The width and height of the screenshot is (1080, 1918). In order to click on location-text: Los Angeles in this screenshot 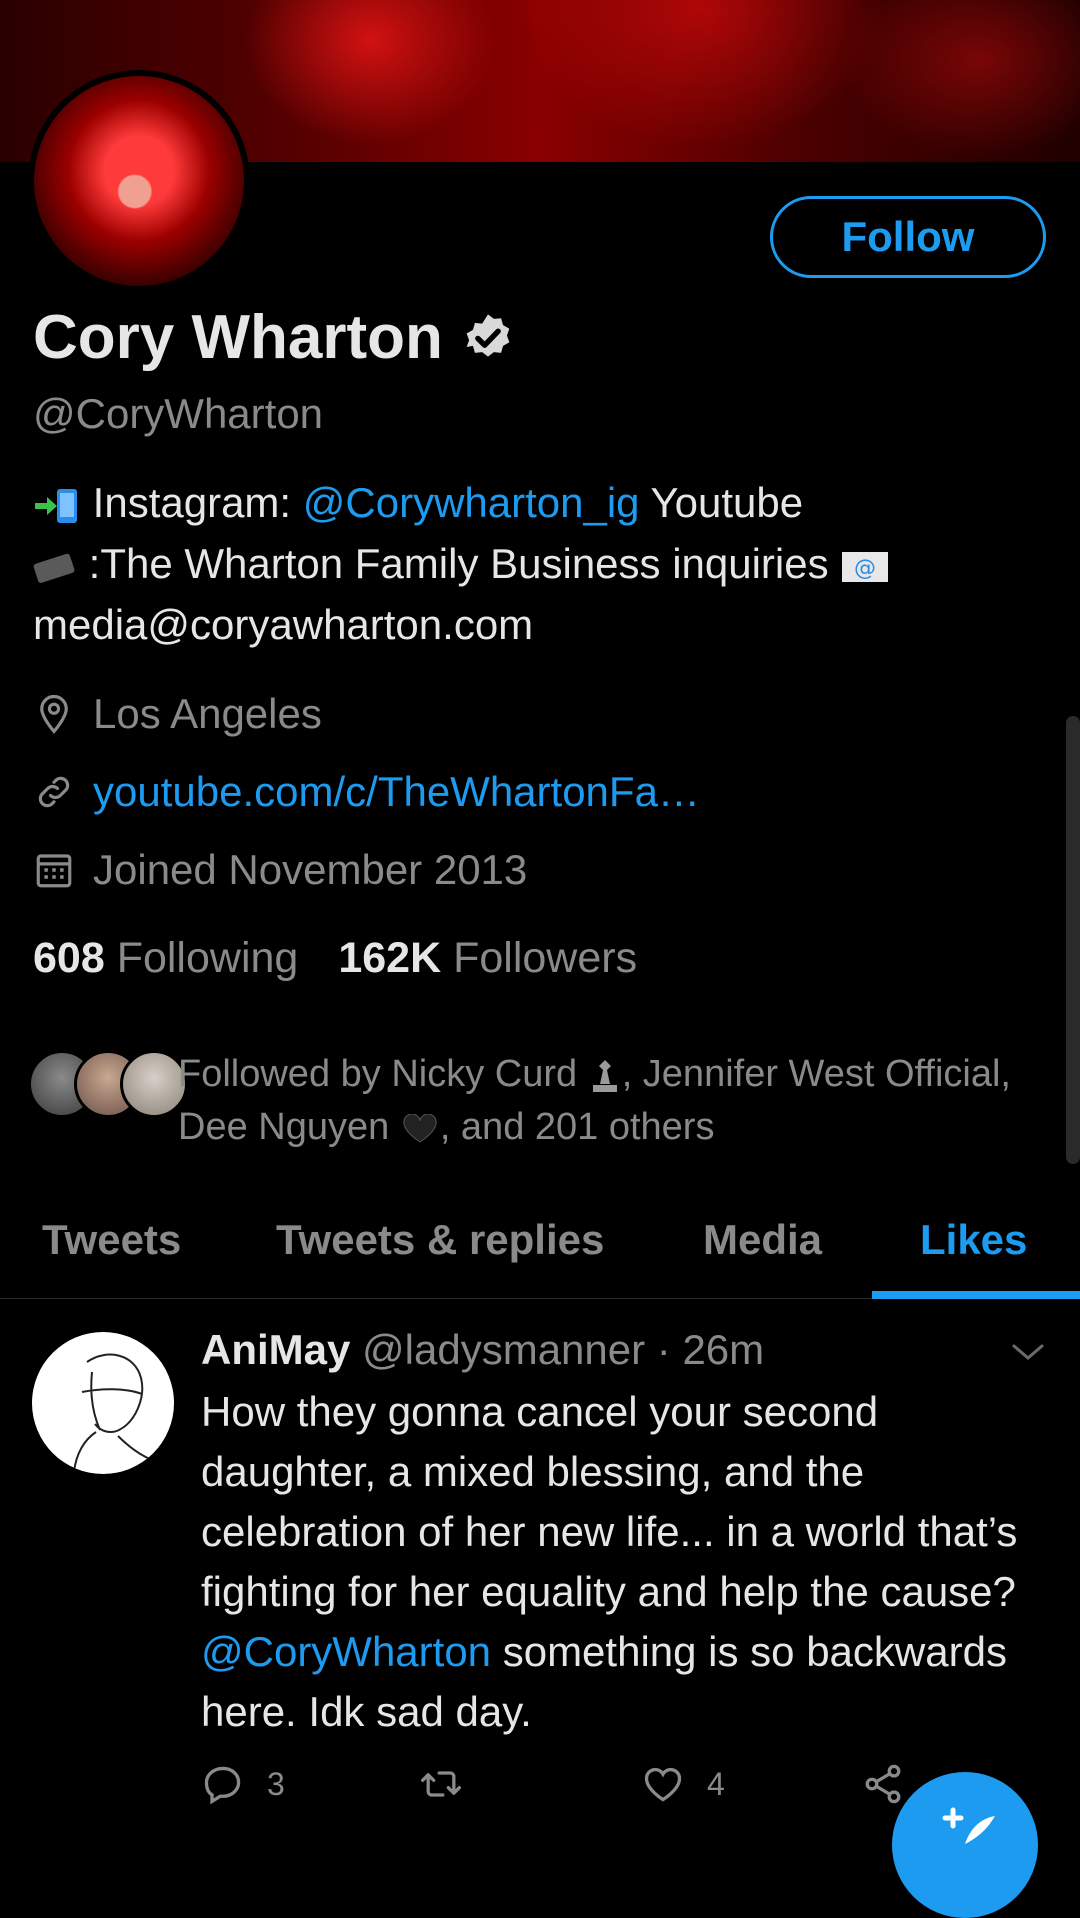, I will do `click(207, 713)`.